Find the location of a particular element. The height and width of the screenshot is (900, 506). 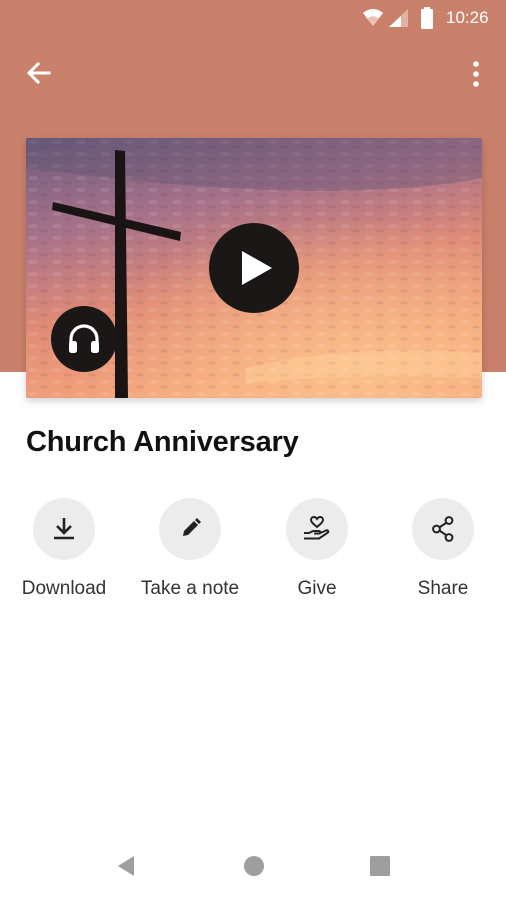

share-circle is located at coordinates (443, 529).